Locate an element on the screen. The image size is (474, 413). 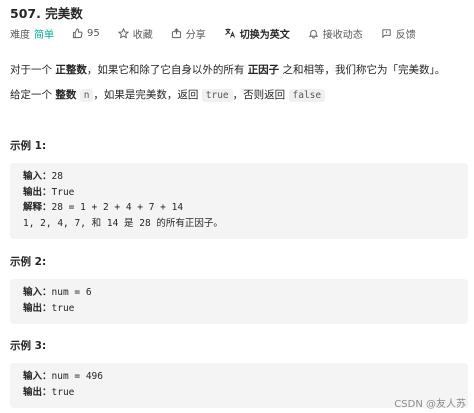
input-value: num = 6 is located at coordinates (71, 292).